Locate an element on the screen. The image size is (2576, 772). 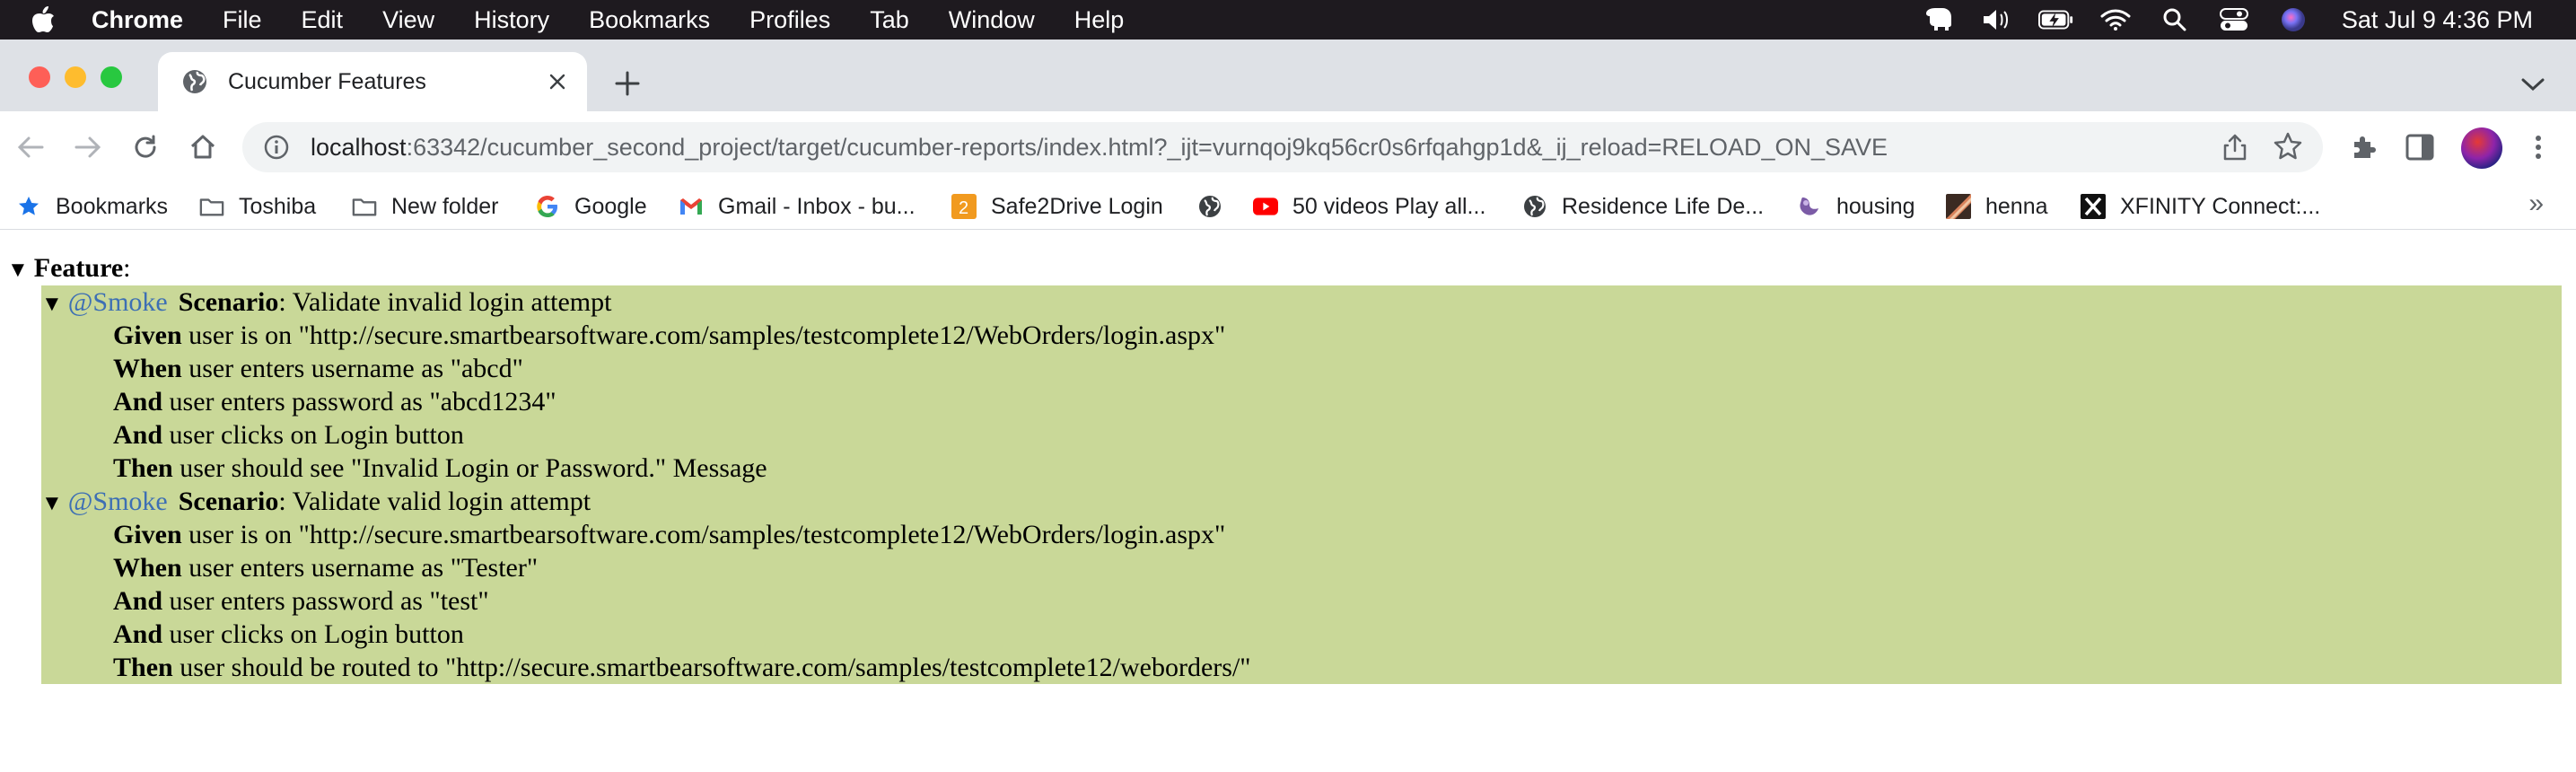
feature-header: ▼ Feature: is located at coordinates (69, 268).